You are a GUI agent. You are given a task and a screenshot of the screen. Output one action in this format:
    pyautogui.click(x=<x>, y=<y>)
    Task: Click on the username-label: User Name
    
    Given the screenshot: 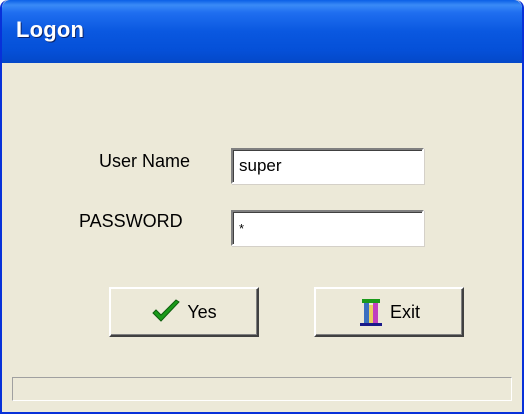 What is the action you would take?
    pyautogui.click(x=145, y=161)
    